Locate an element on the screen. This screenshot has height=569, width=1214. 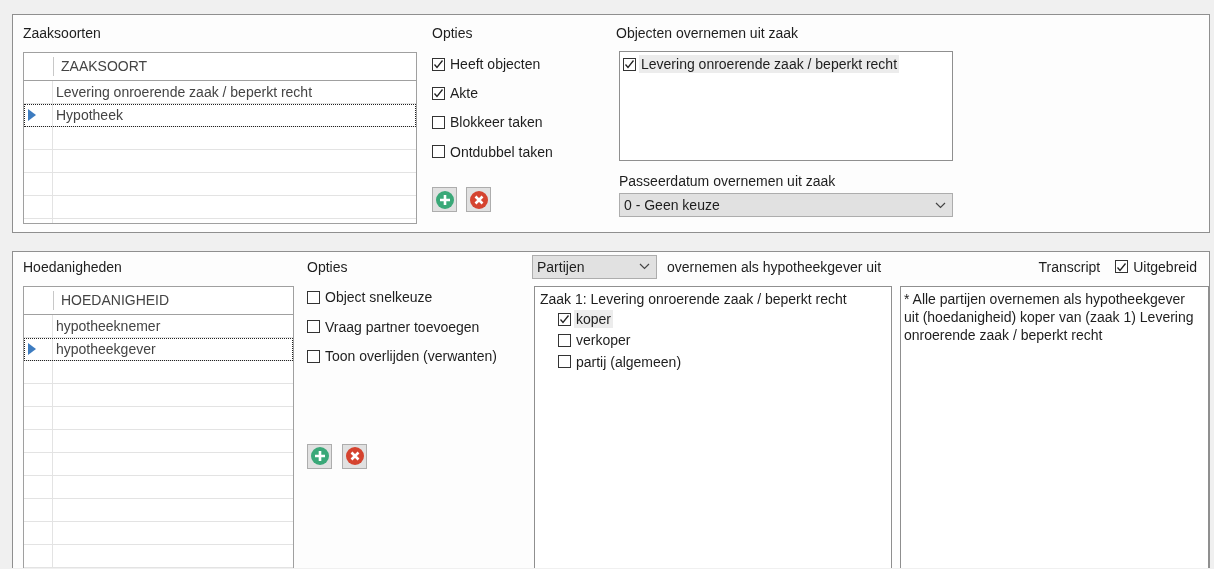
checkbox: Object snelkeuze is located at coordinates (371, 297).